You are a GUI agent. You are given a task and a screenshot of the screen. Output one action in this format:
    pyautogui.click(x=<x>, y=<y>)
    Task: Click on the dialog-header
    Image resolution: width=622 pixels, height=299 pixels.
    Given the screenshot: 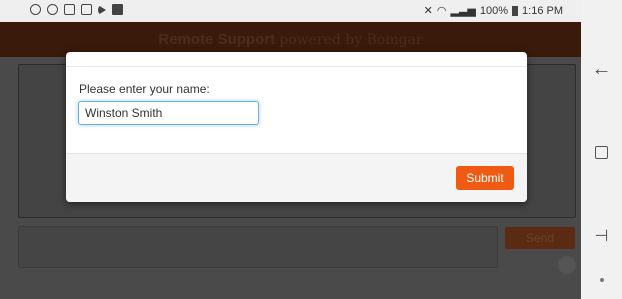 What is the action you would take?
    pyautogui.click(x=296, y=59)
    